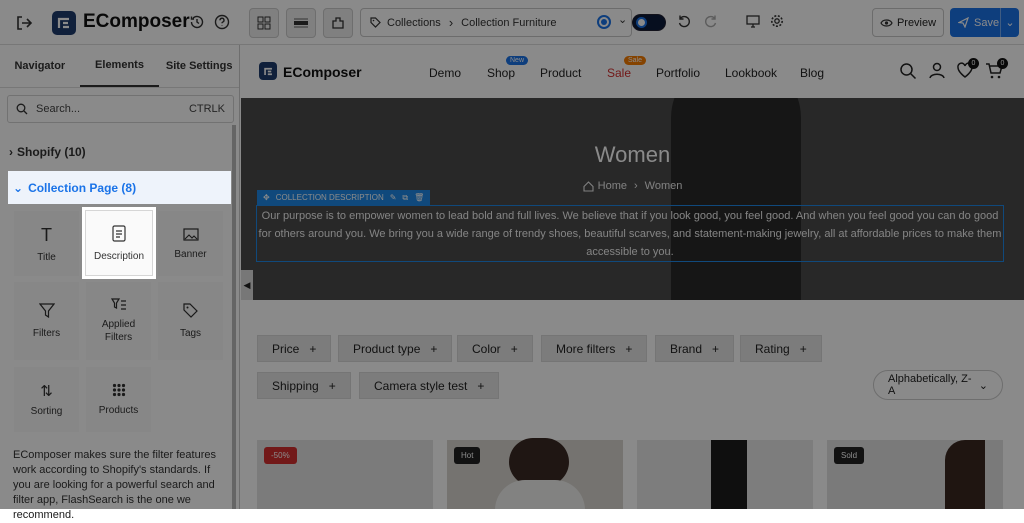 The image size is (1024, 523). Describe the element at coordinates (190, 310) in the screenshot. I see `tag-icon` at that location.